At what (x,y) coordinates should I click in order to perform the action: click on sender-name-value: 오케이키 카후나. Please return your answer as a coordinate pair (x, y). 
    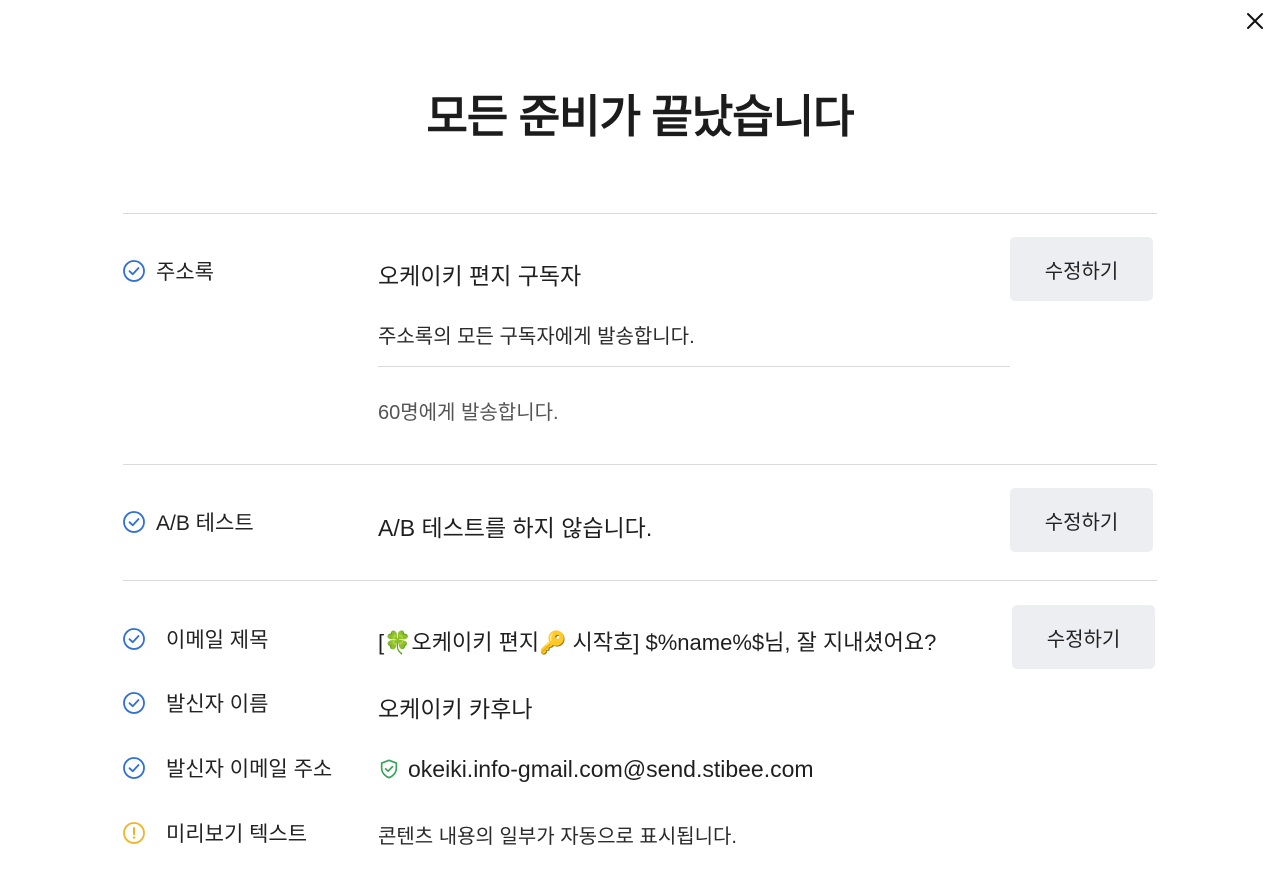
    Looking at the image, I should click on (455, 709).